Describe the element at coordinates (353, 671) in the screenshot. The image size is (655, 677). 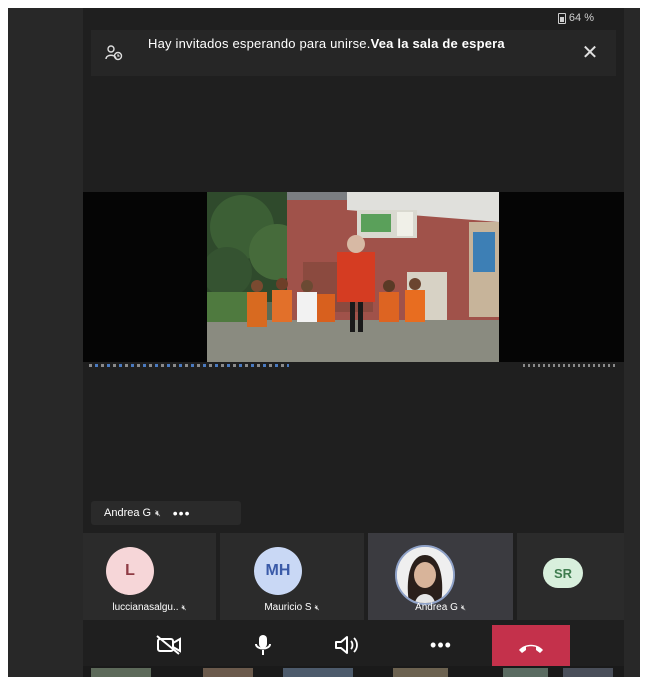
I see `bottom-thumbnail-strip` at that location.